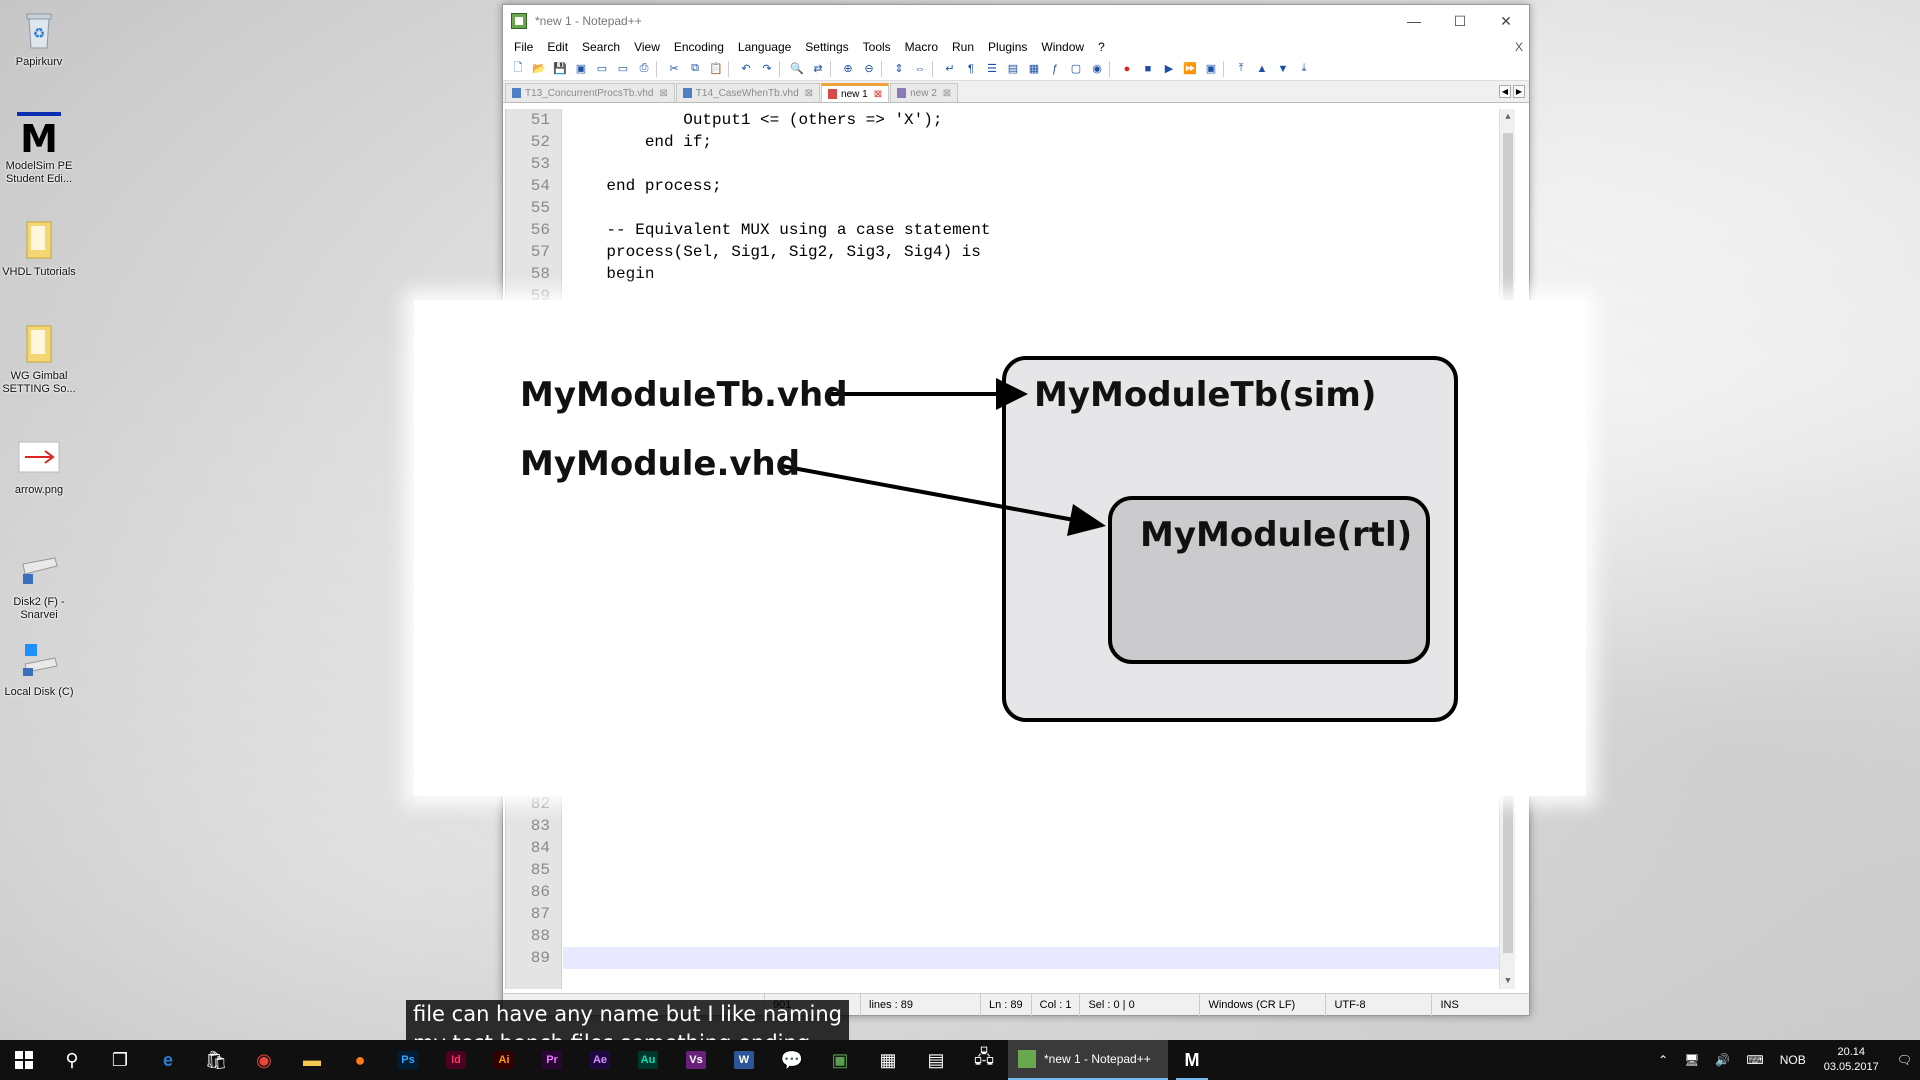 The width and height of the screenshot is (1920, 1080). Describe the element at coordinates (924, 92) in the screenshot. I see `tab-new-2: new 2 ⊠` at that location.